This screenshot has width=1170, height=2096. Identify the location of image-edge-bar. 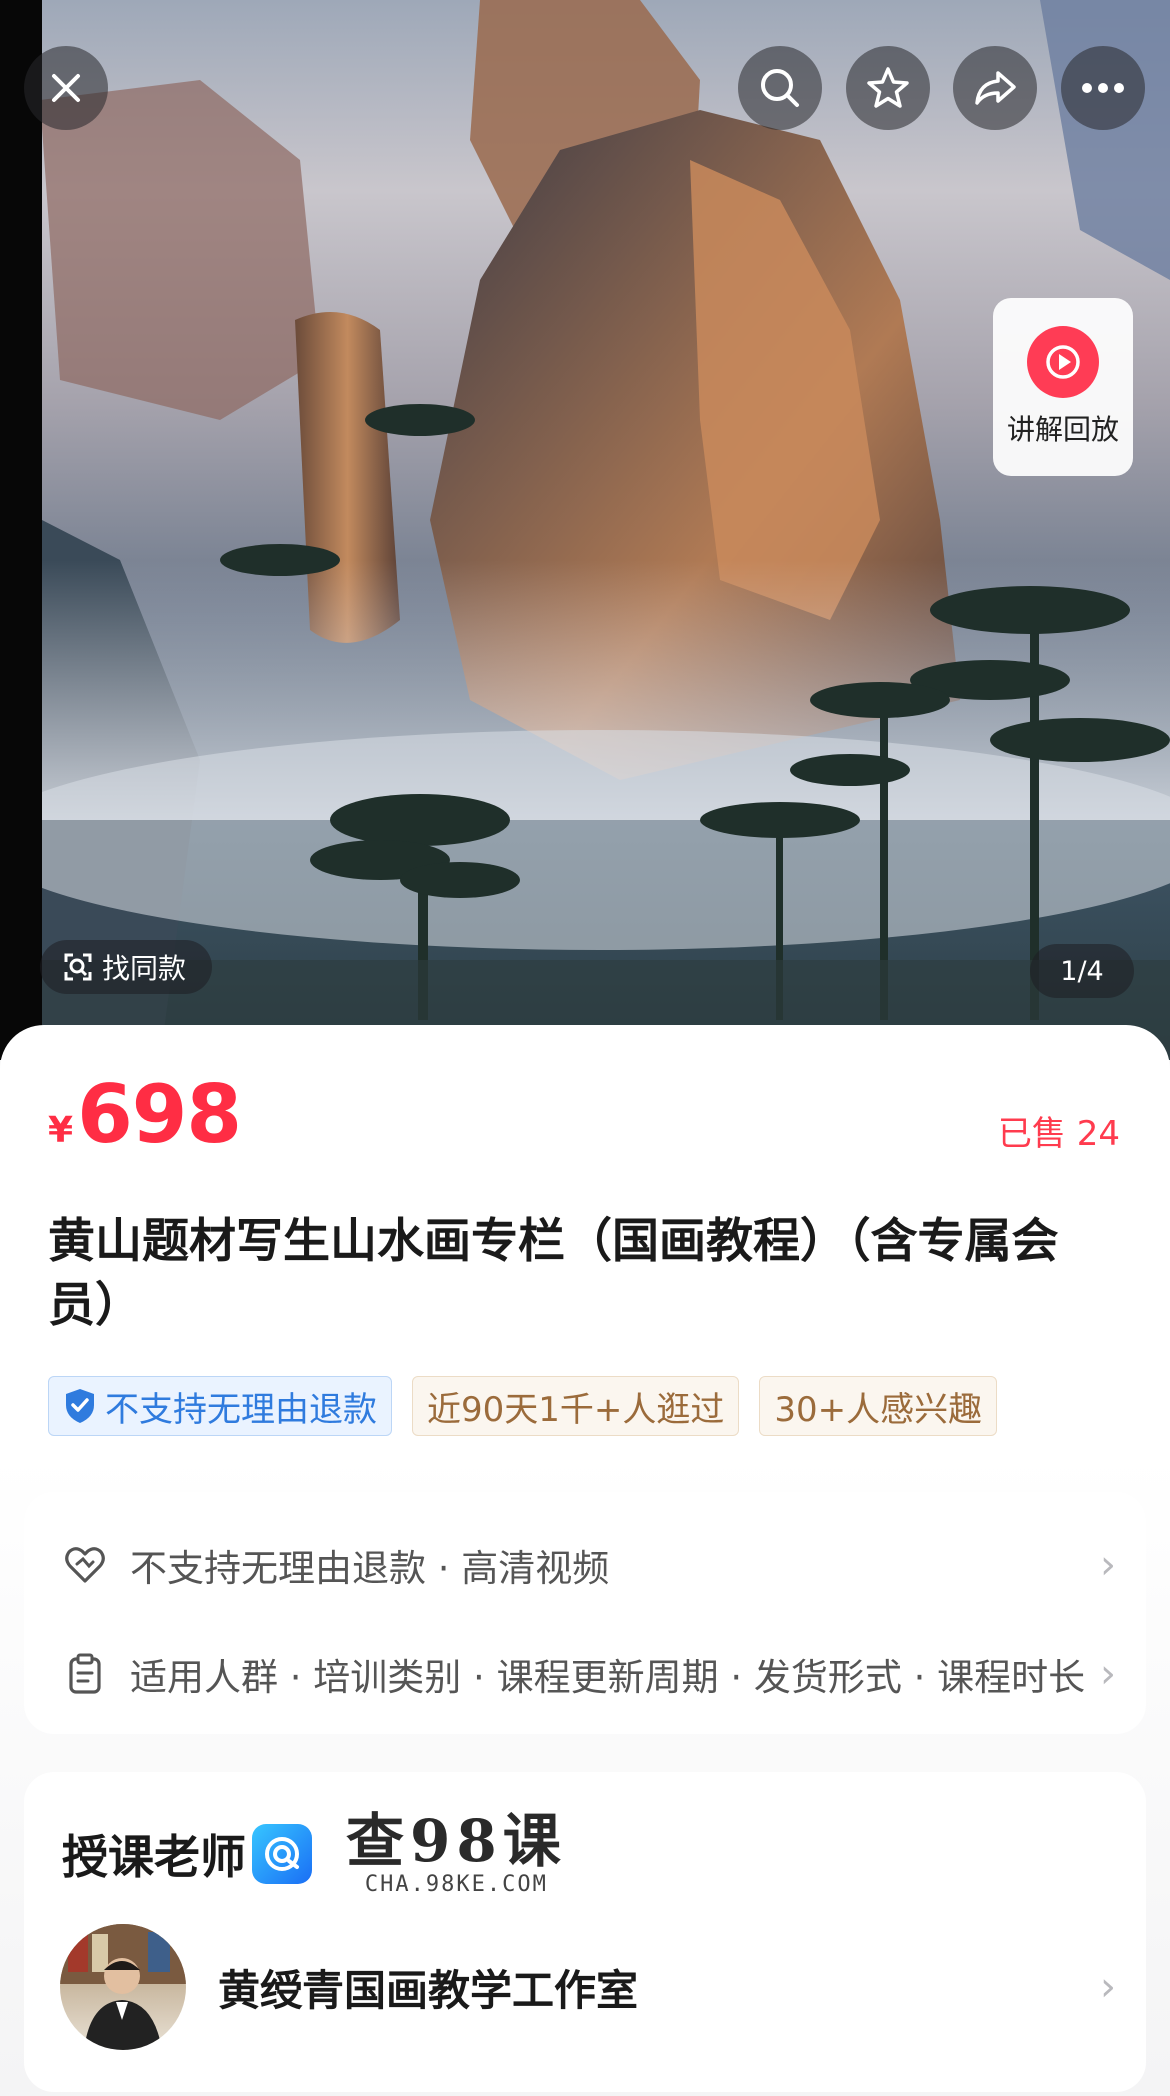
(21, 530).